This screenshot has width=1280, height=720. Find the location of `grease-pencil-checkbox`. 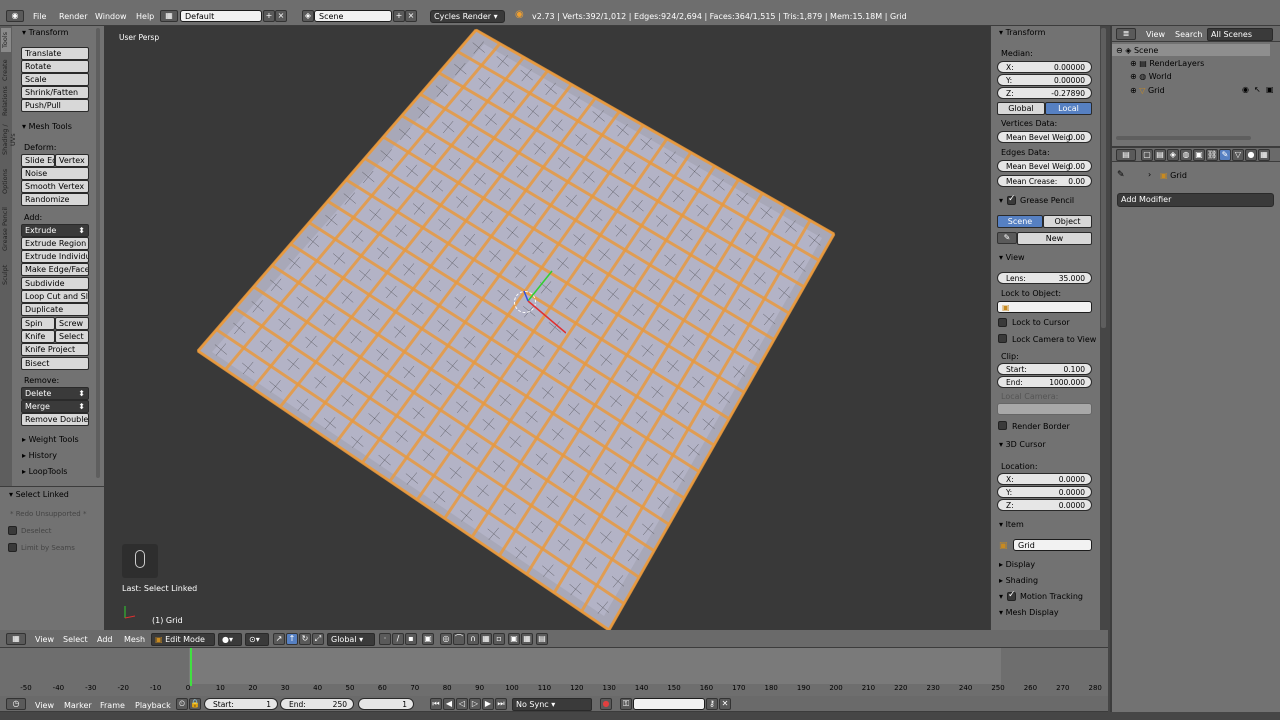

grease-pencil-checkbox is located at coordinates (1011, 199).